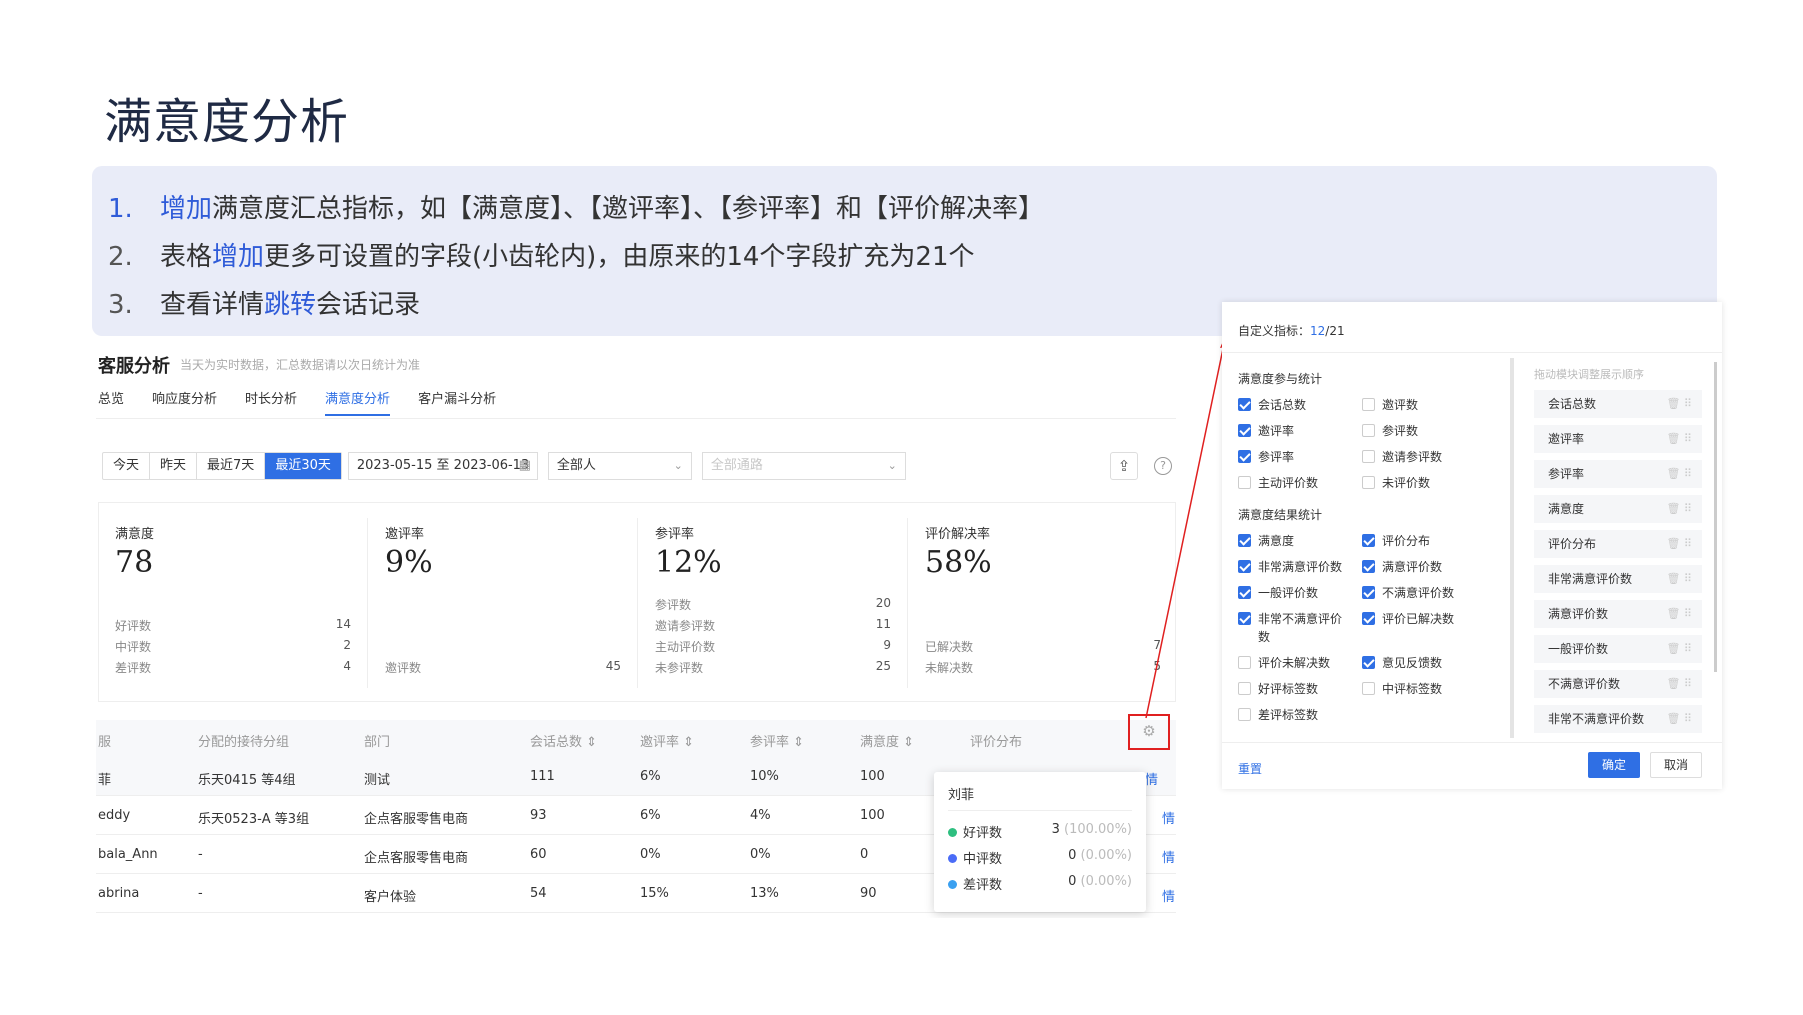  What do you see at coordinates (114, 815) in the screenshot?
I see `cell: eddy` at bounding box center [114, 815].